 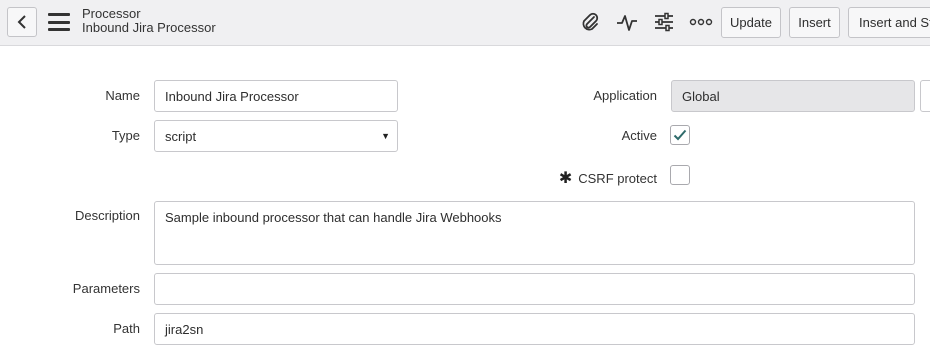 I want to click on chevron-left-icon, so click(x=21, y=22).